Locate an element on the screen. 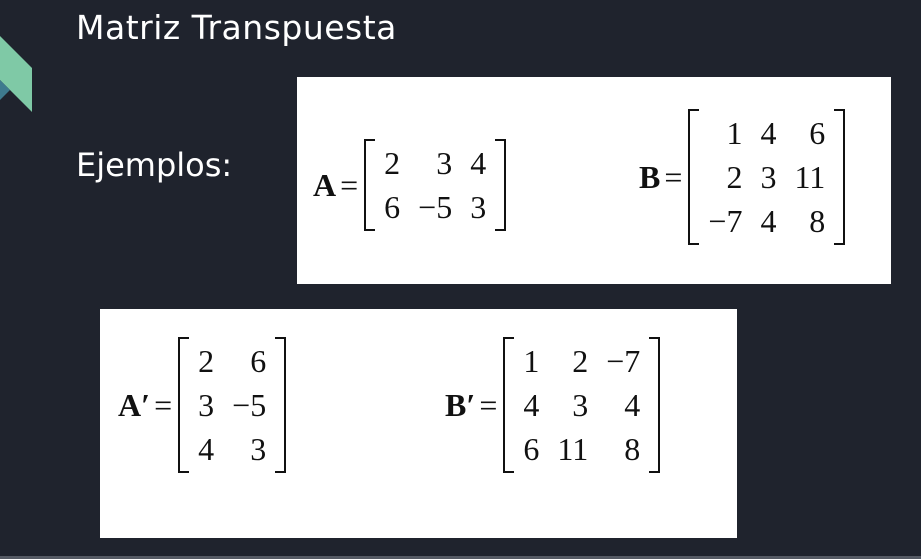  matrix-b-transpose-expression: B′ = 1 2 −7 4 3 4 6 11 8 is located at coordinates (553, 405).